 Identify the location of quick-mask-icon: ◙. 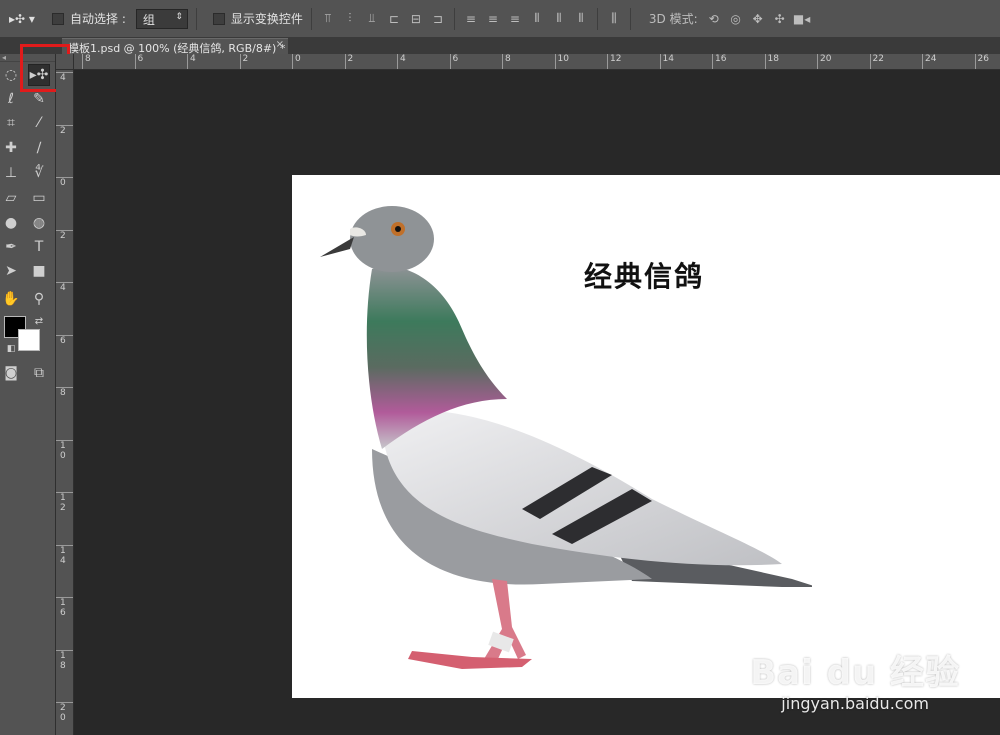
(11, 373).